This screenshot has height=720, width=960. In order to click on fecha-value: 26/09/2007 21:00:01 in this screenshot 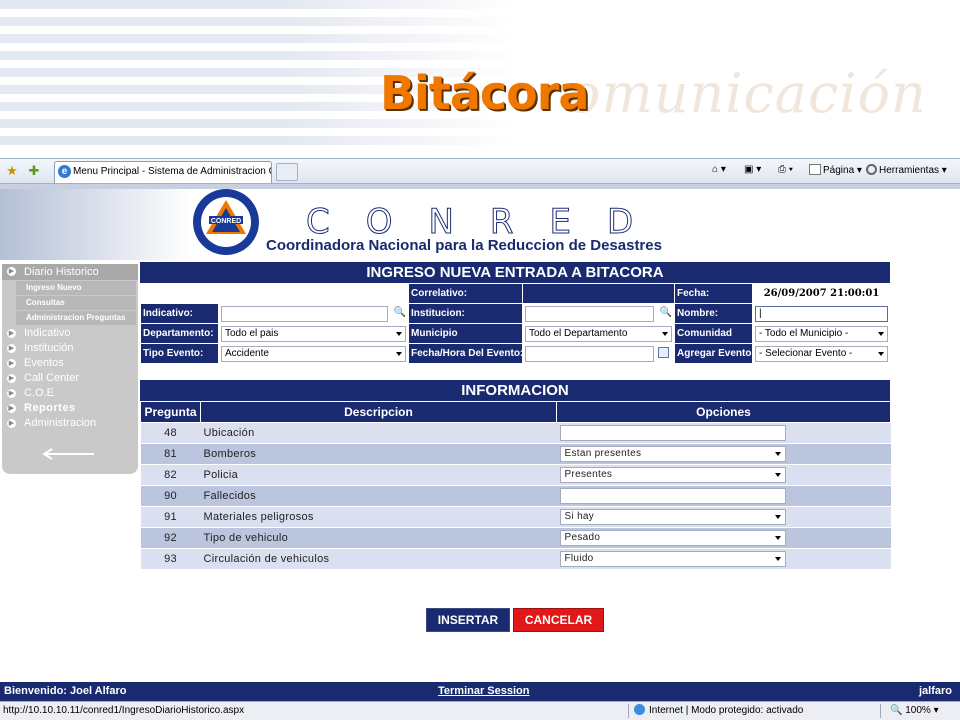, I will do `click(821, 293)`.